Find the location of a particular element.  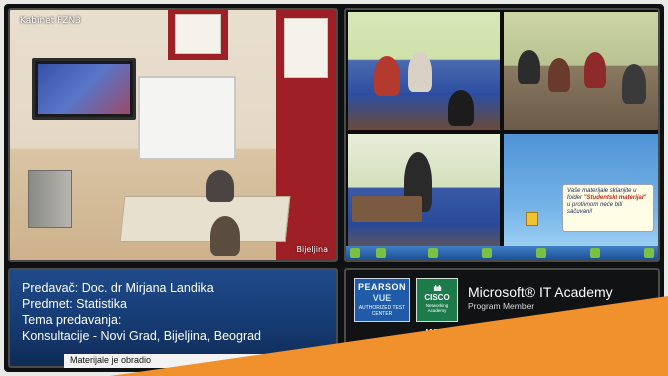

pearson-subtitle: AUTHORIZED TEST CENTER is located at coordinates (382, 311).